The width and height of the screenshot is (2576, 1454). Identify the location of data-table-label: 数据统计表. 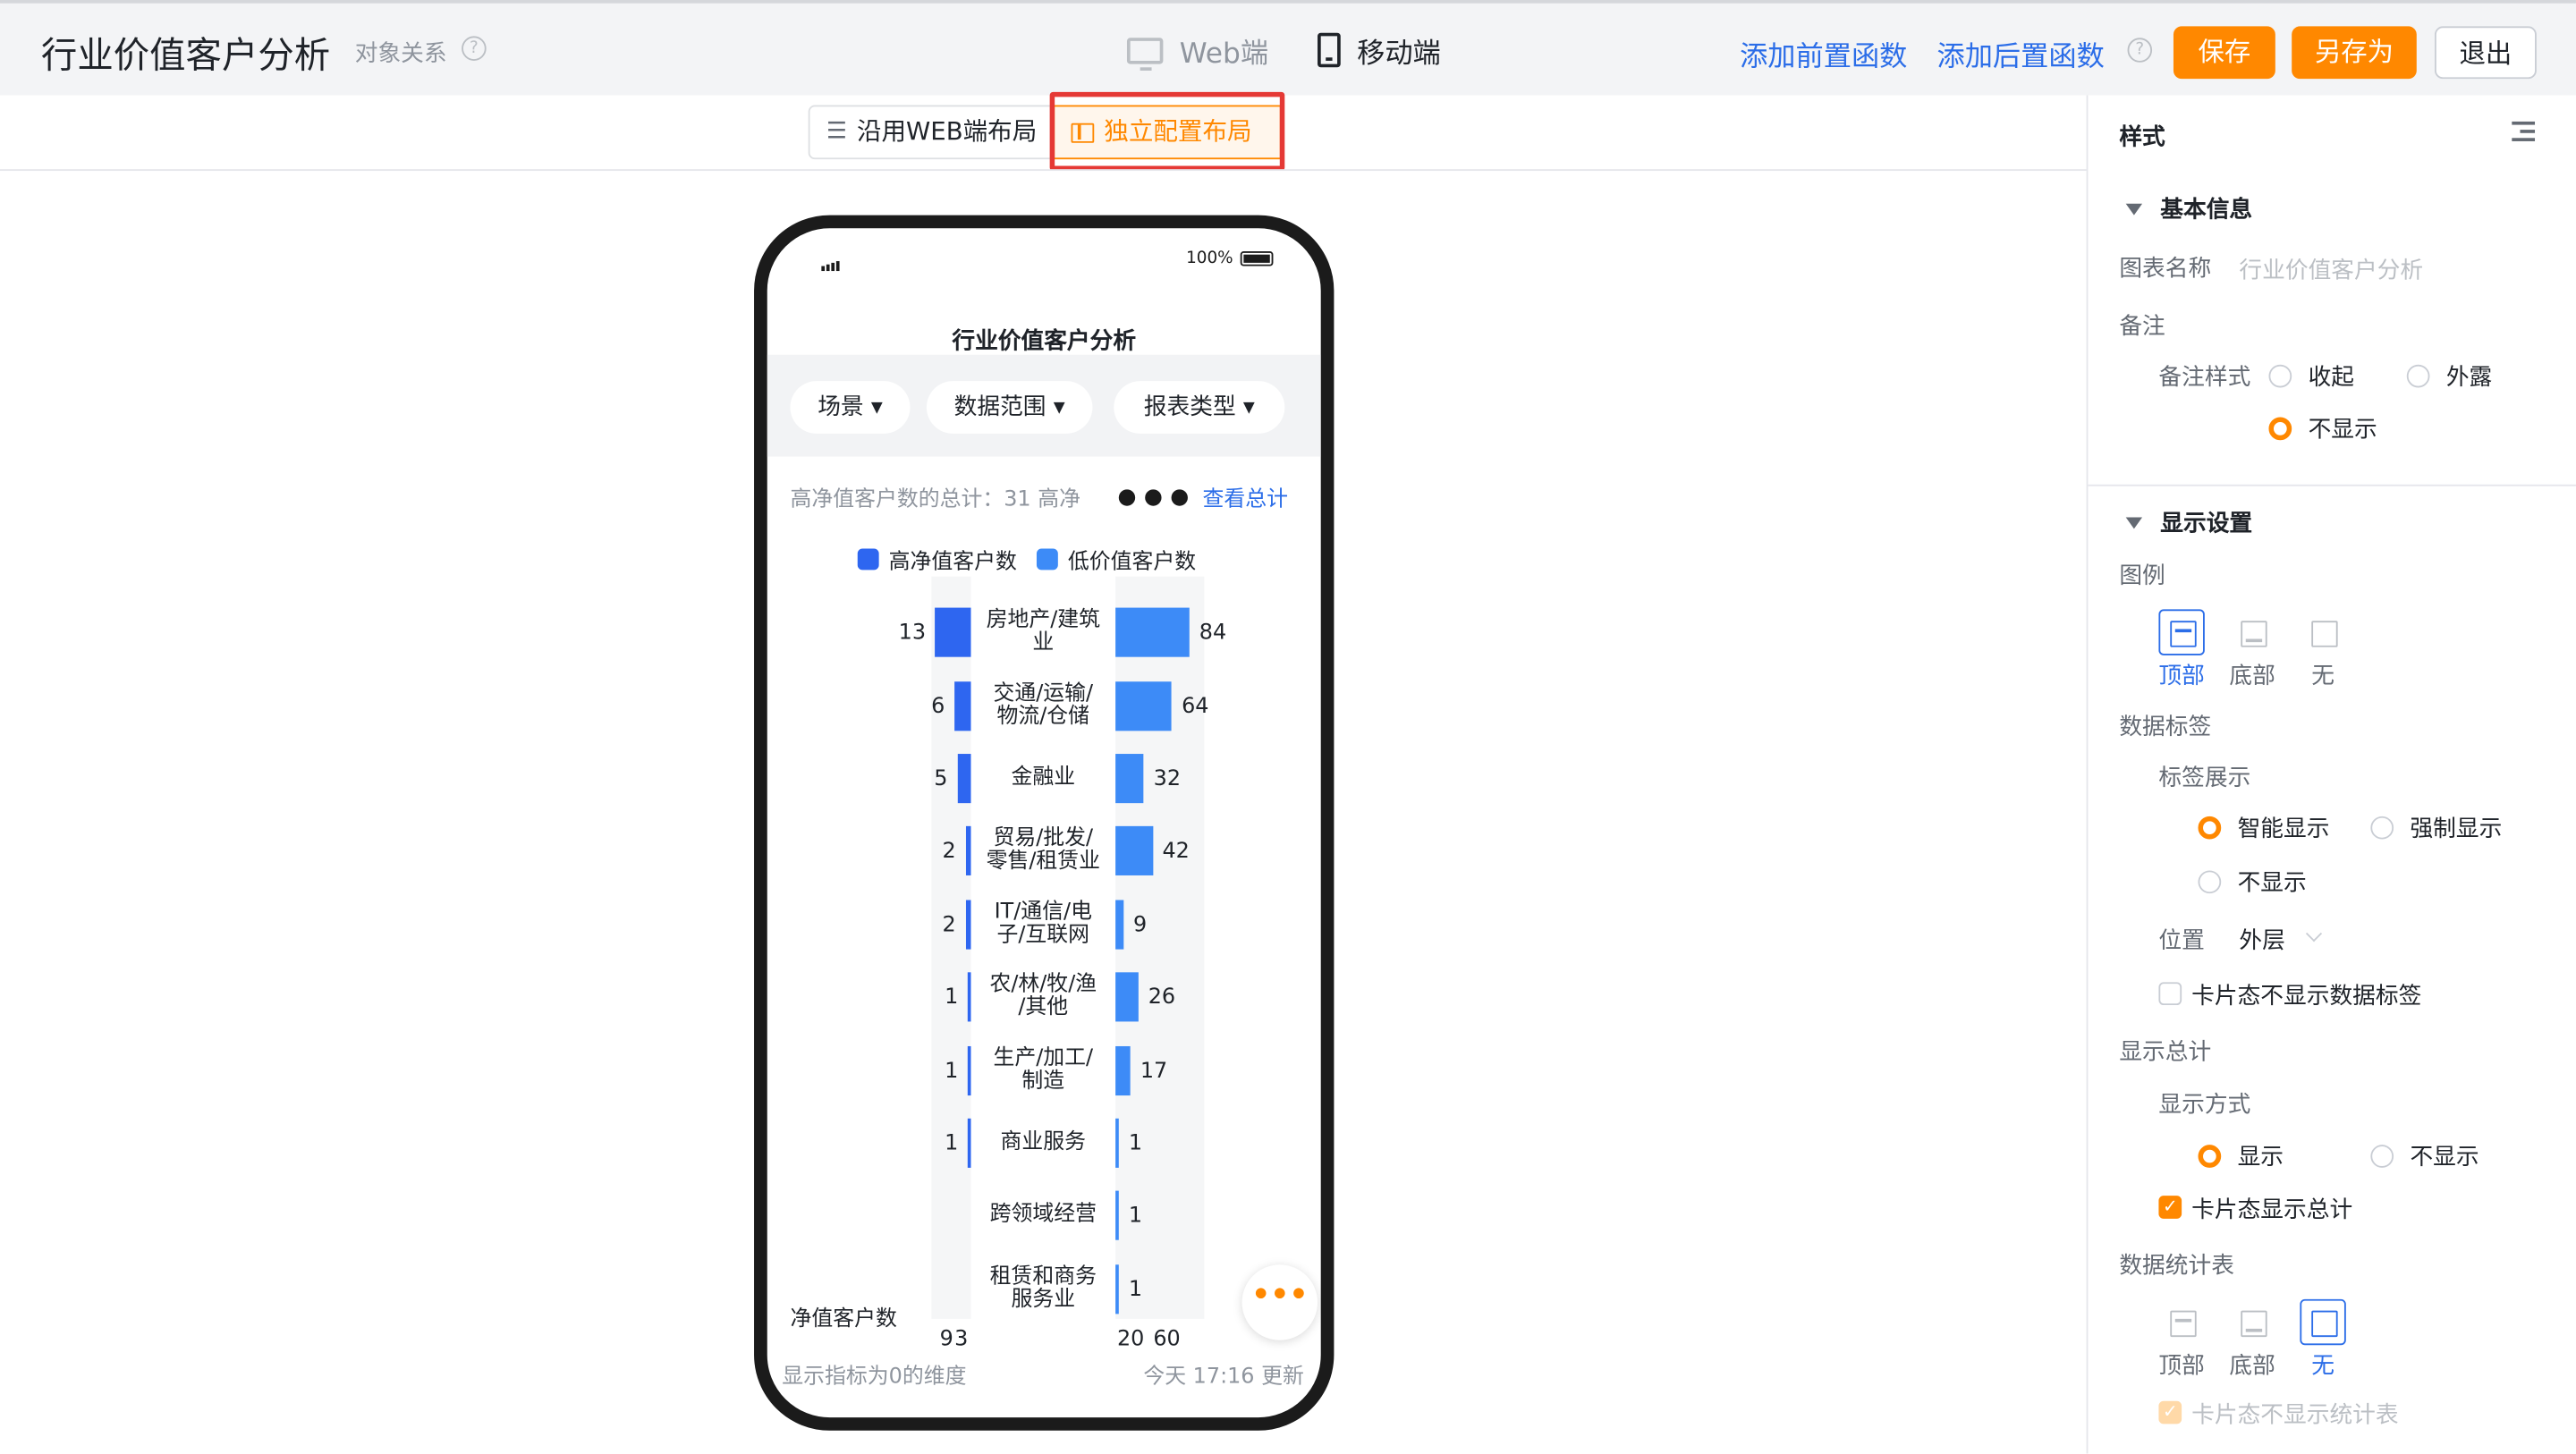
(2176, 1266).